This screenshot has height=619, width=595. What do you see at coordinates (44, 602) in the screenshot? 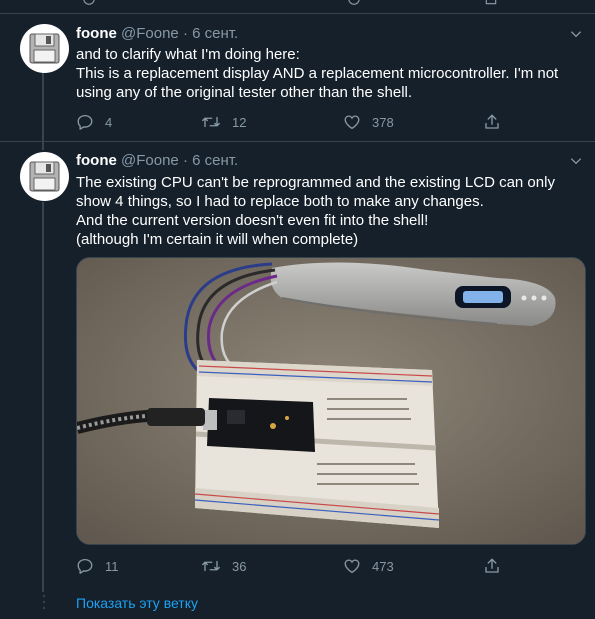
I see `thread-dots` at bounding box center [44, 602].